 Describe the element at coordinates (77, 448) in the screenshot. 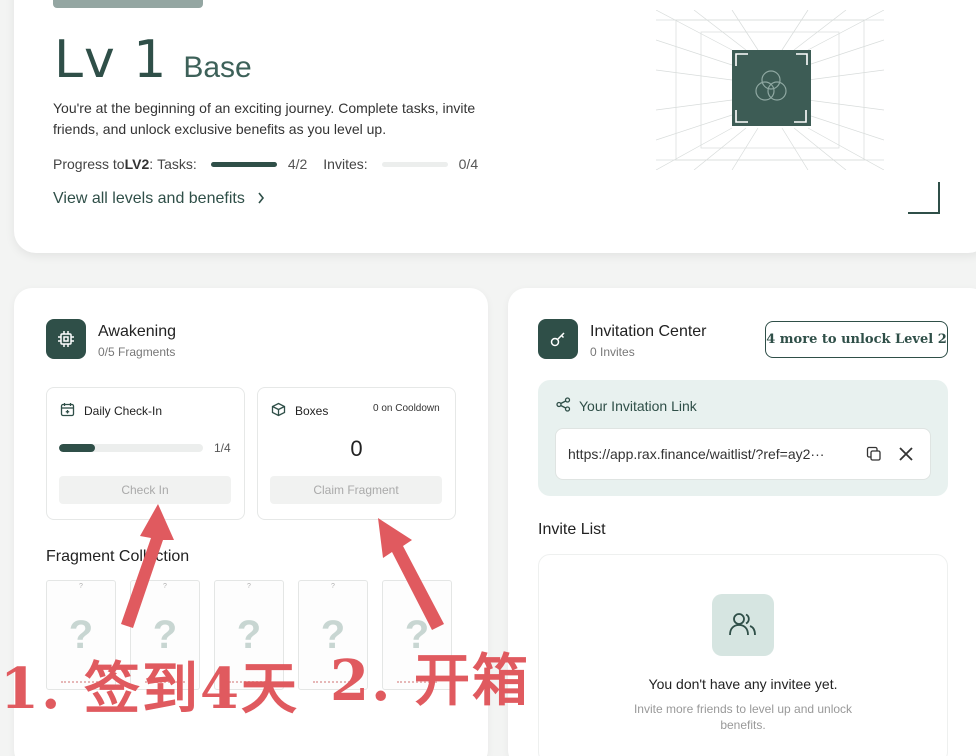

I see `checkin-progress-fill` at that location.